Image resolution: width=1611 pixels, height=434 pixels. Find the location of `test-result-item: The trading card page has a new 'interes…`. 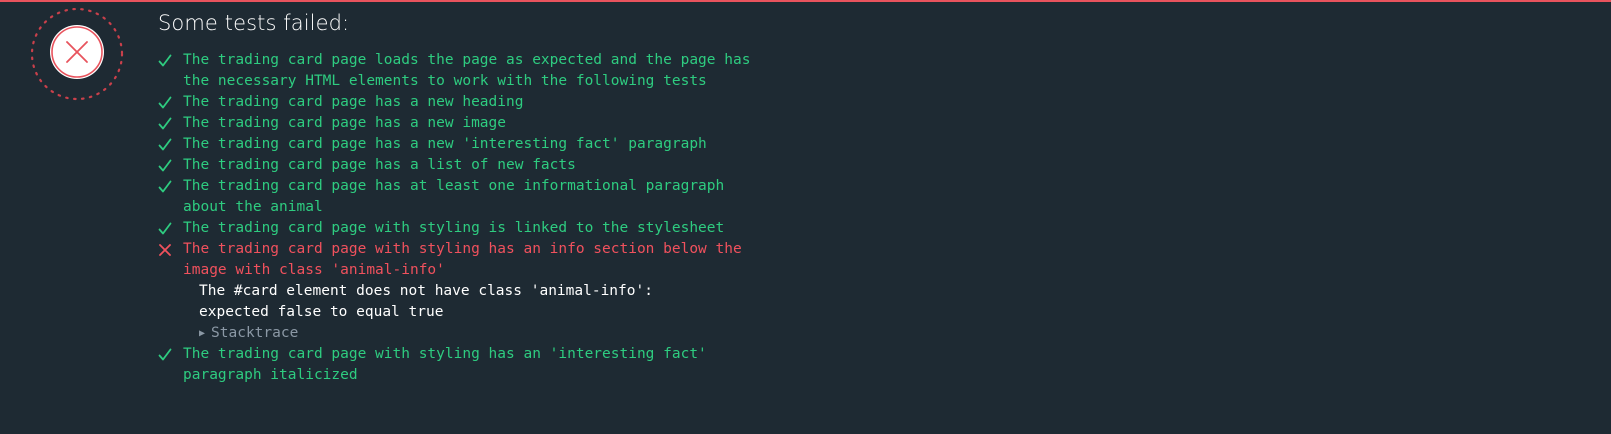

test-result-item: The trading card page has a new 'interes… is located at coordinates (538, 144).